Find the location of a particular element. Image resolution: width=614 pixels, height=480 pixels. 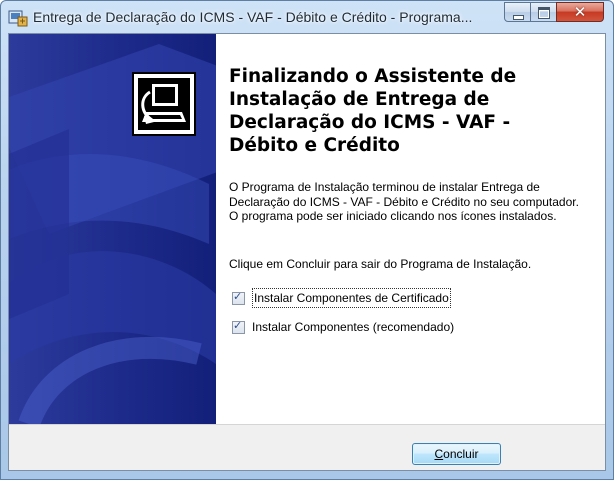

close-button: ✕ is located at coordinates (580, 12).